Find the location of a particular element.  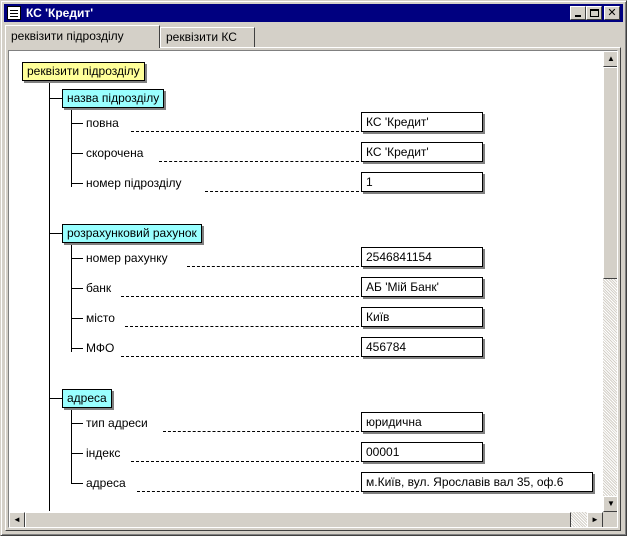

field-label-address: адреса is located at coordinates (106, 483).